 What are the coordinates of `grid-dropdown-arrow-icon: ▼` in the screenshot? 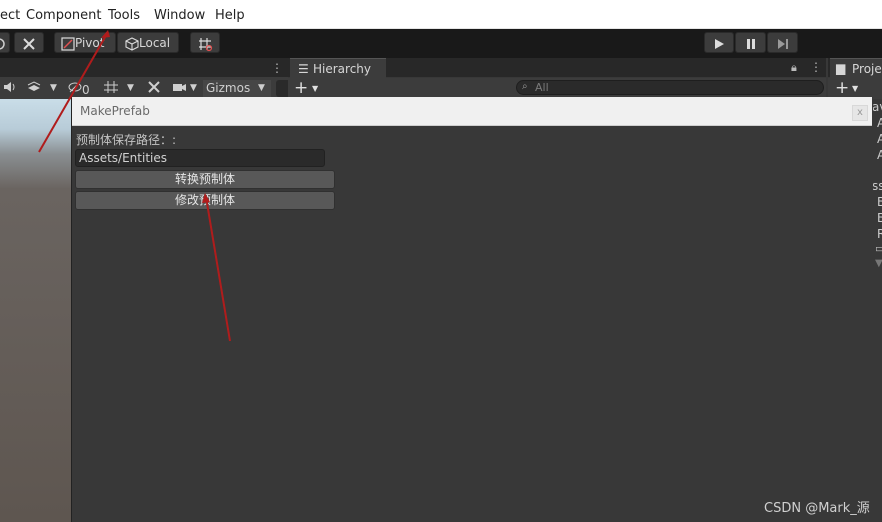 It's located at (130, 88).